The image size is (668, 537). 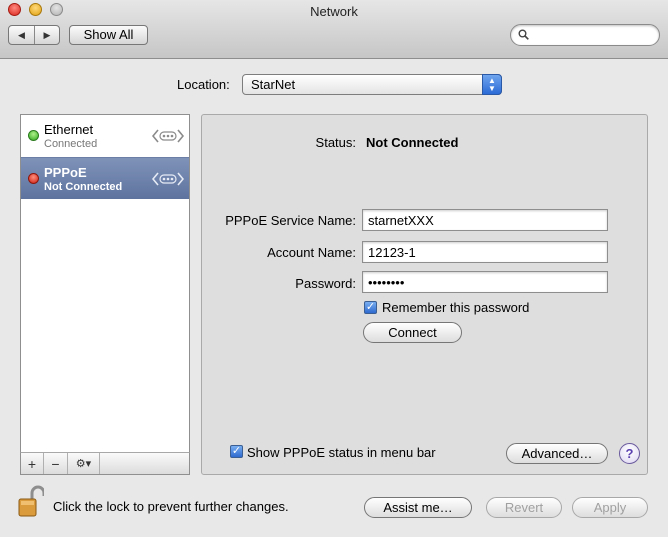 I want to click on remember-password-checkbox: ✓, so click(x=370, y=307).